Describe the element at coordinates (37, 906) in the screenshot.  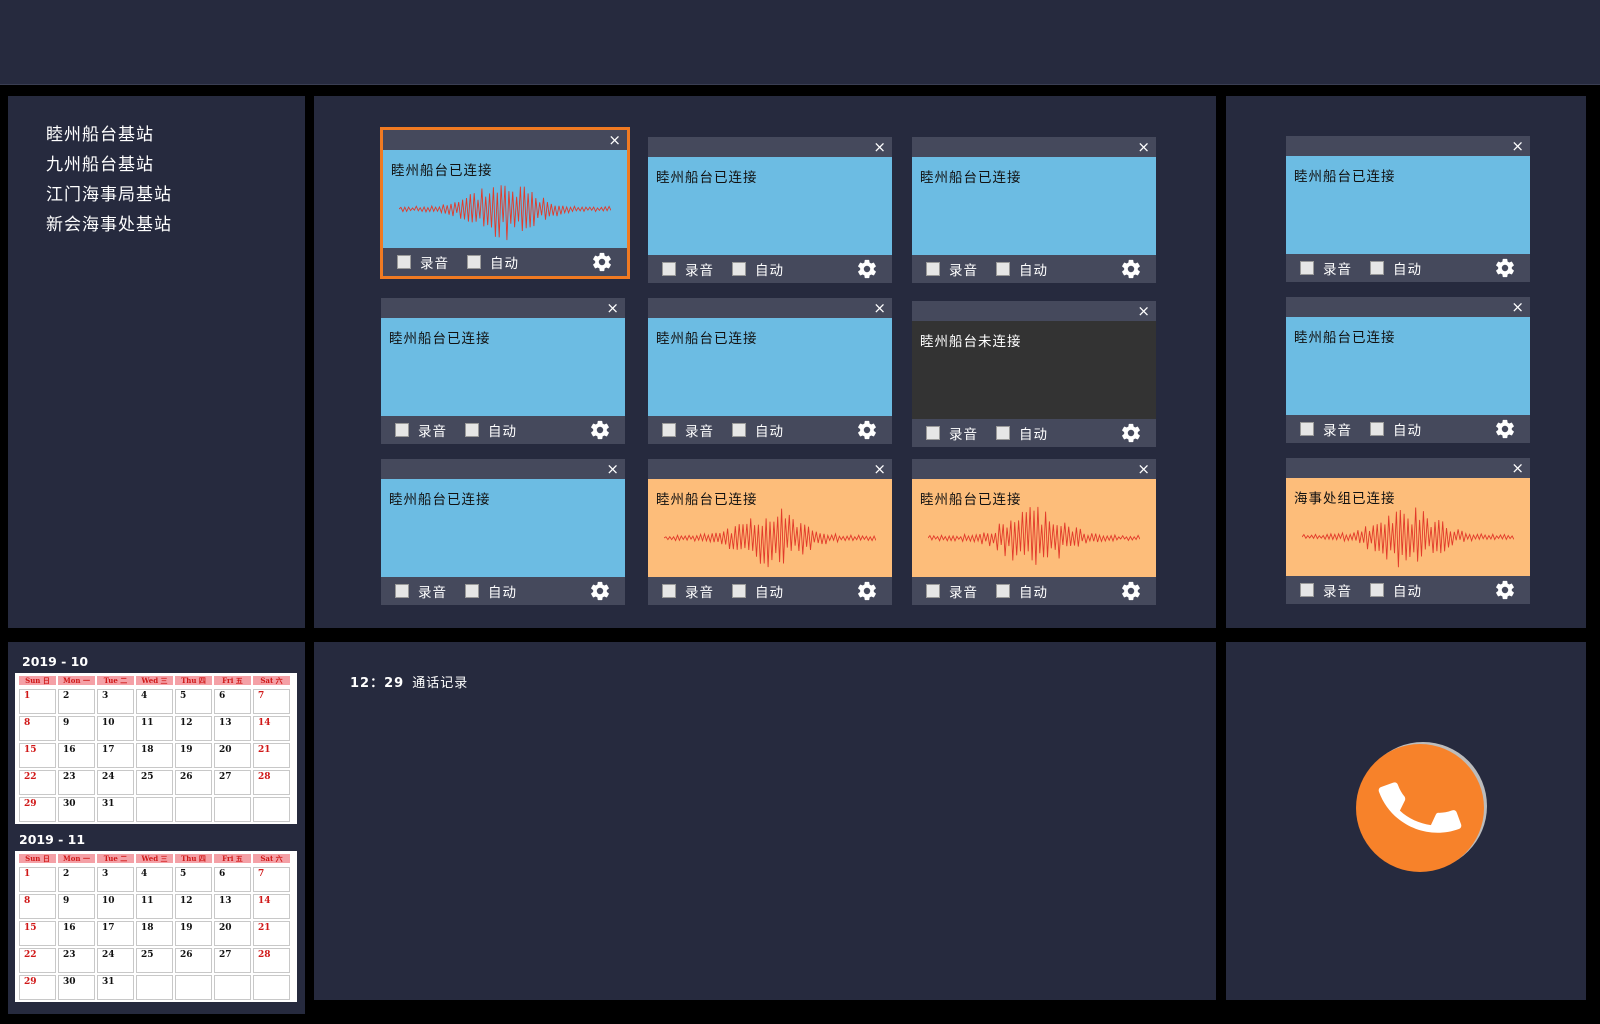
I see `calendar-day: 8` at that location.